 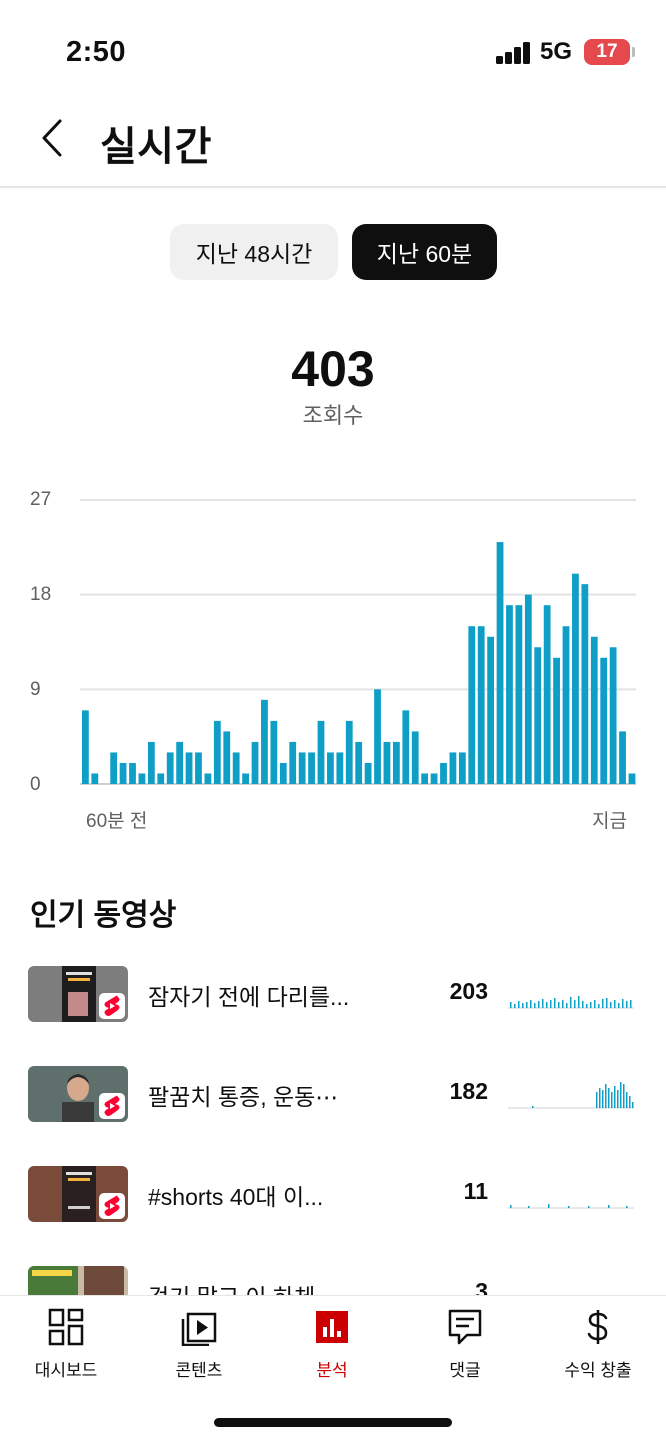 What do you see at coordinates (514, 53) in the screenshot?
I see `signal-icon` at bounding box center [514, 53].